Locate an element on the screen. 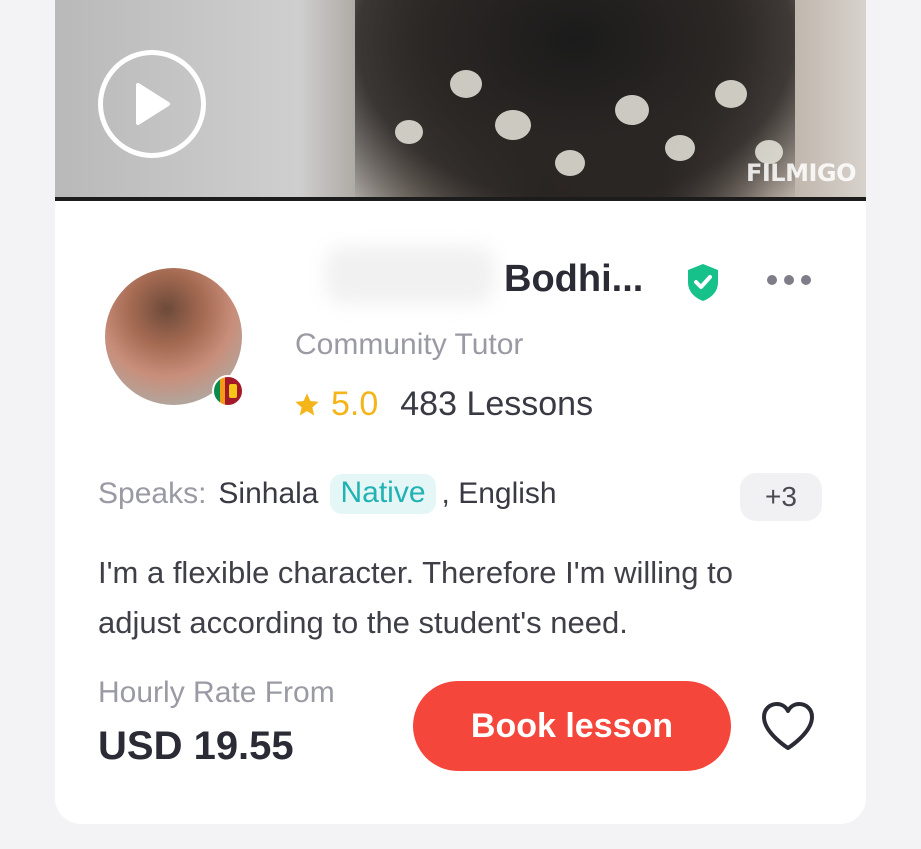 The height and width of the screenshot is (849, 921). secondary-language: , English is located at coordinates (499, 493).